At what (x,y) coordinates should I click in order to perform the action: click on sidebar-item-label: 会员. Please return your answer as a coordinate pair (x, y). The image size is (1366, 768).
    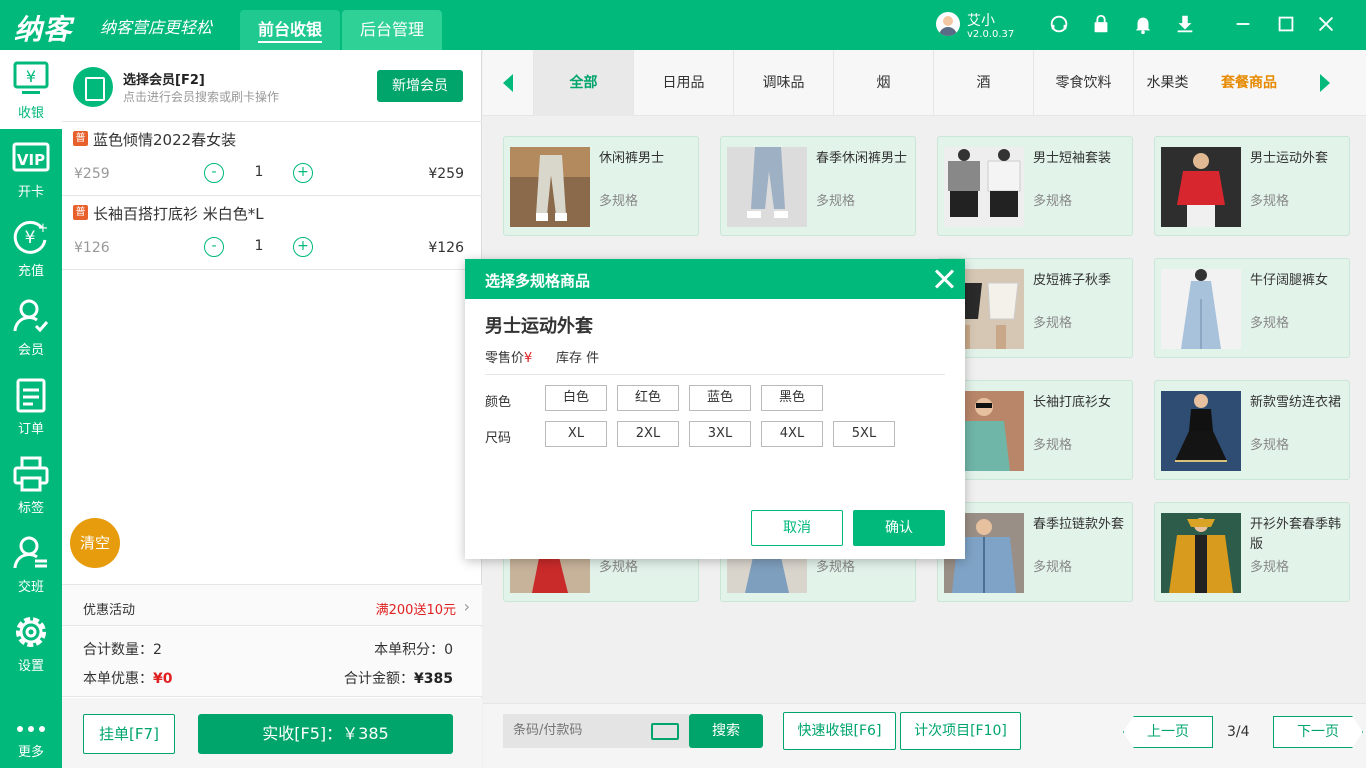
    Looking at the image, I should click on (30, 350).